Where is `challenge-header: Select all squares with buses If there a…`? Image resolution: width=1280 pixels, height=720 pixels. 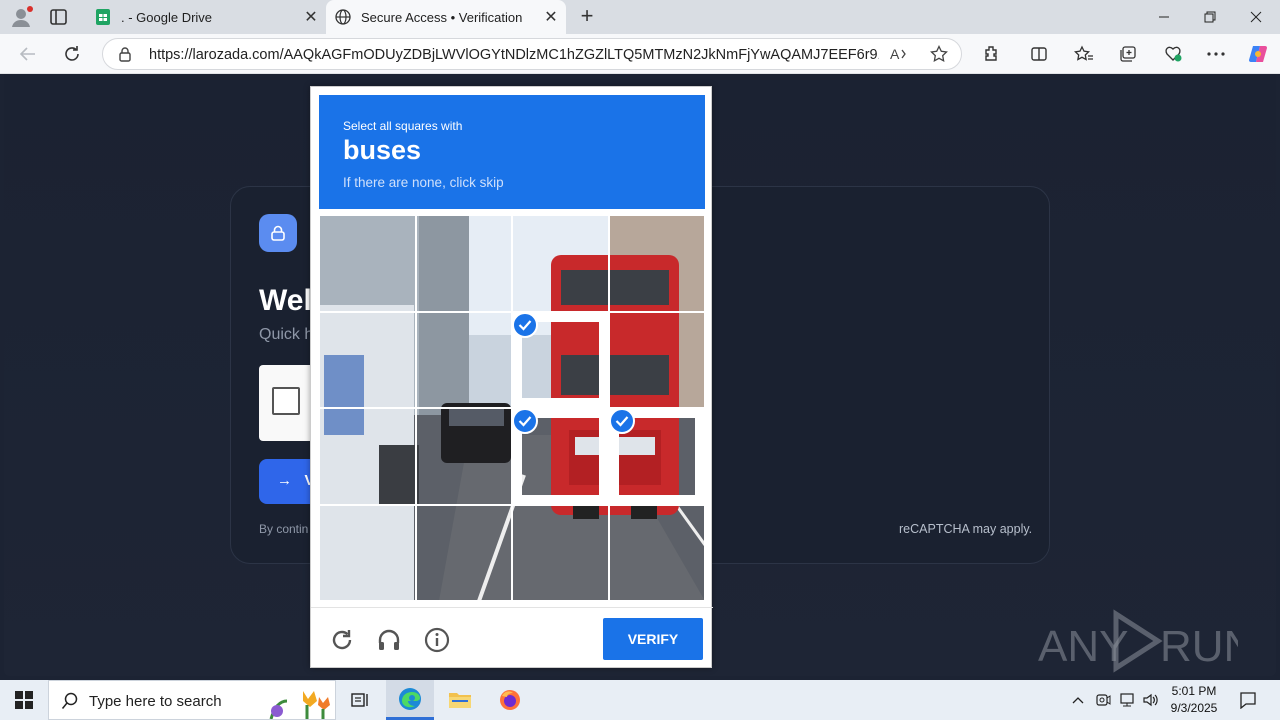 challenge-header: Select all squares with buses If there a… is located at coordinates (512, 152).